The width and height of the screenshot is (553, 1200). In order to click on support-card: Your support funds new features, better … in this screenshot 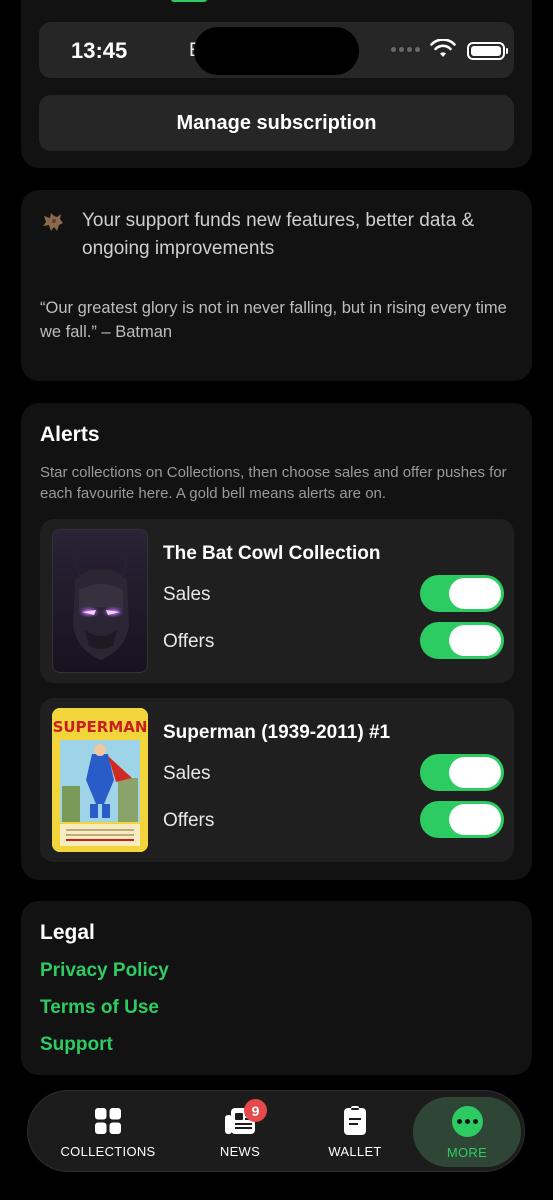, I will do `click(276, 285)`.